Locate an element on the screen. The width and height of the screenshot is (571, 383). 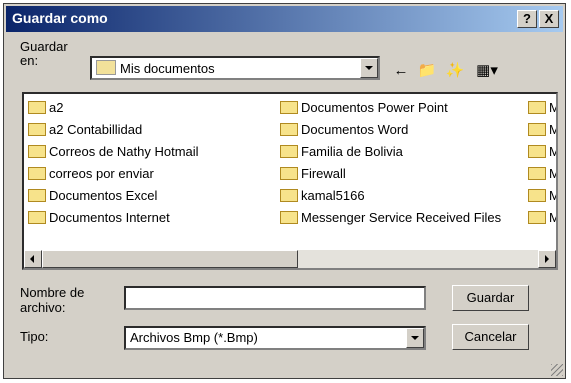
list-item: Documentos Power Point is located at coordinates (364, 108).